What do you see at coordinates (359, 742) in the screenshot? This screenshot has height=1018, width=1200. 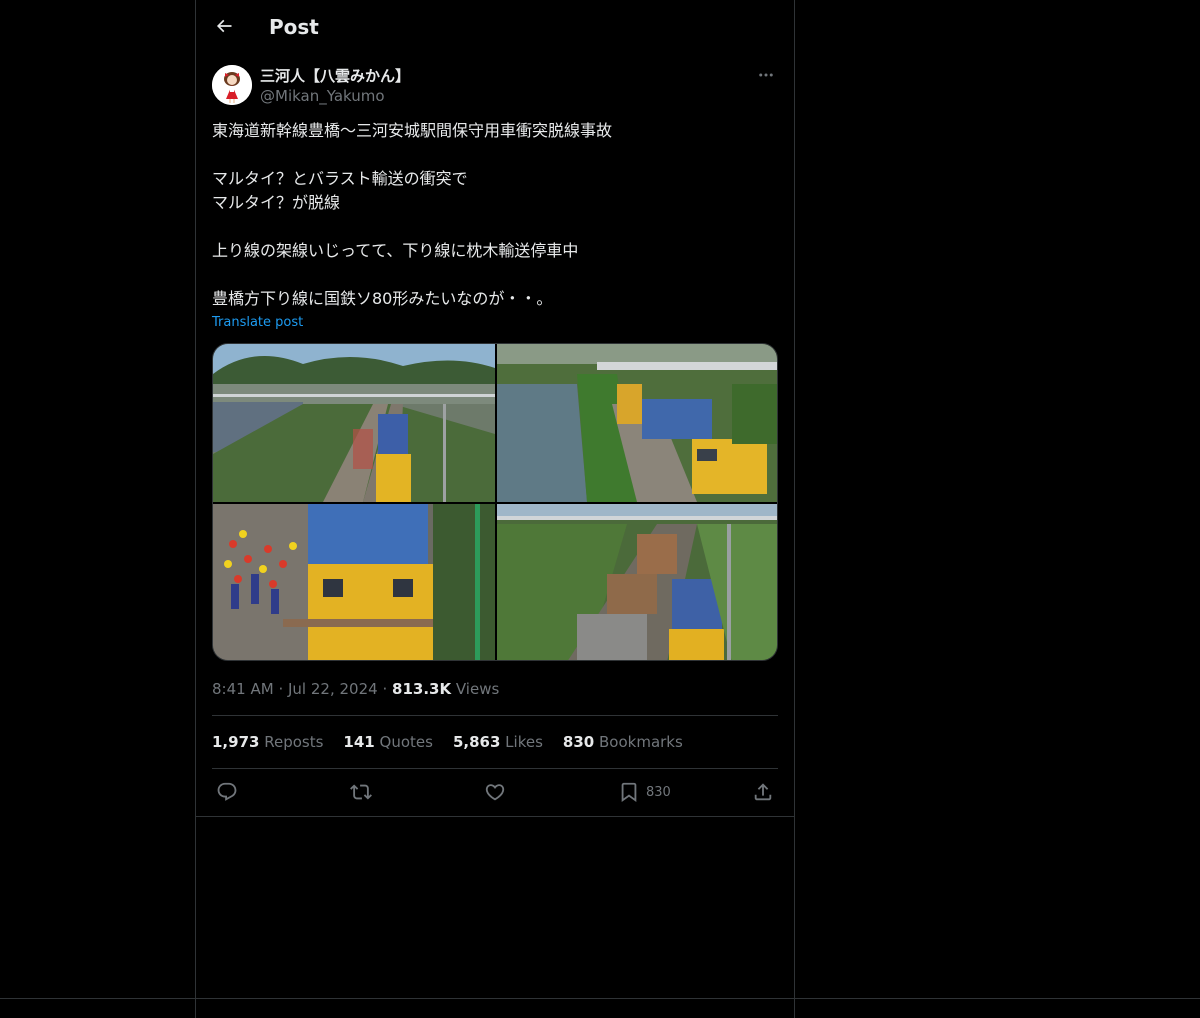 I see `quotes-count: 141` at bounding box center [359, 742].